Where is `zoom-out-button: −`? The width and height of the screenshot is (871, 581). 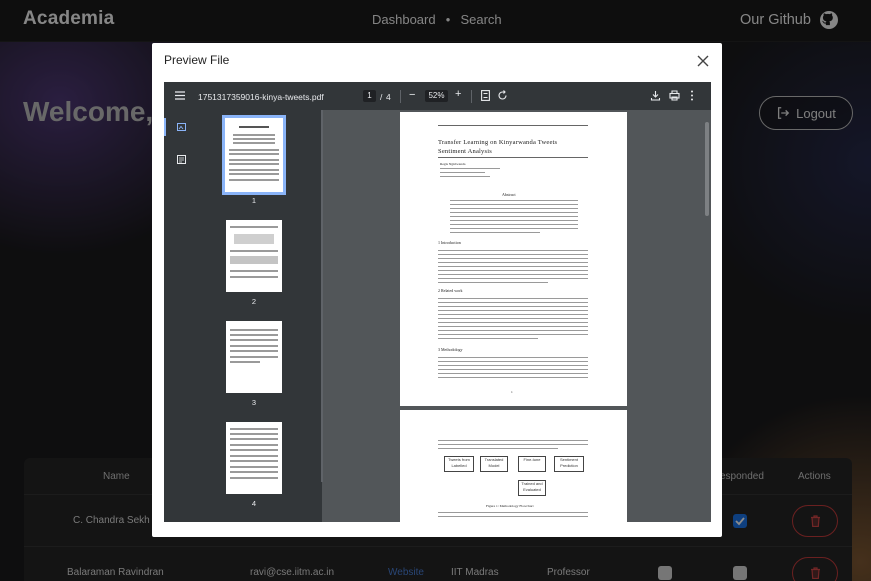 zoom-out-button: − is located at coordinates (412, 95).